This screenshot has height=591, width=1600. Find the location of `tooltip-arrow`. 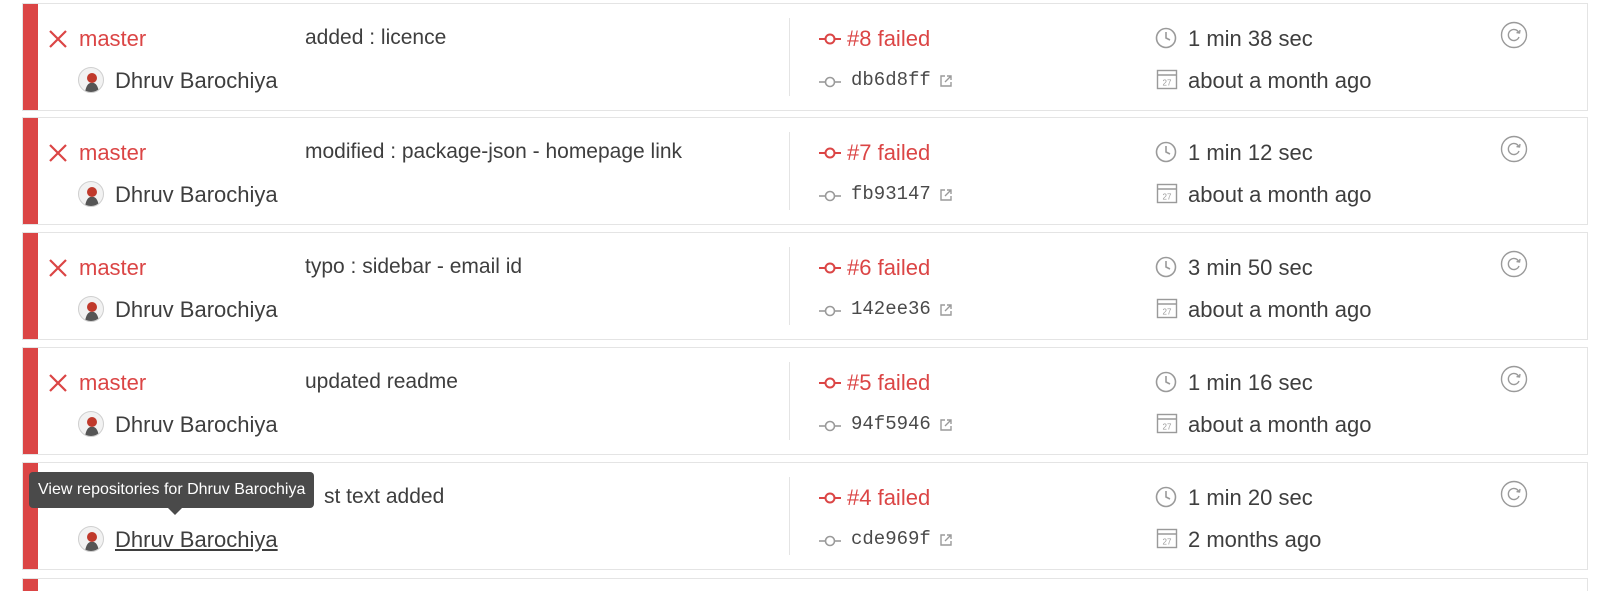

tooltip-arrow is located at coordinates (175, 511).